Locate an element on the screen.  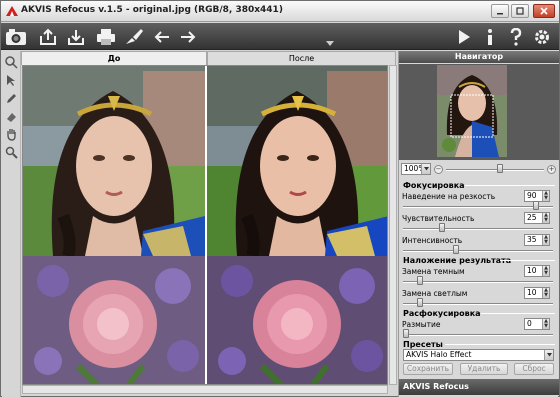
preset-reset-button: Сброс is located at coordinates (534, 369).